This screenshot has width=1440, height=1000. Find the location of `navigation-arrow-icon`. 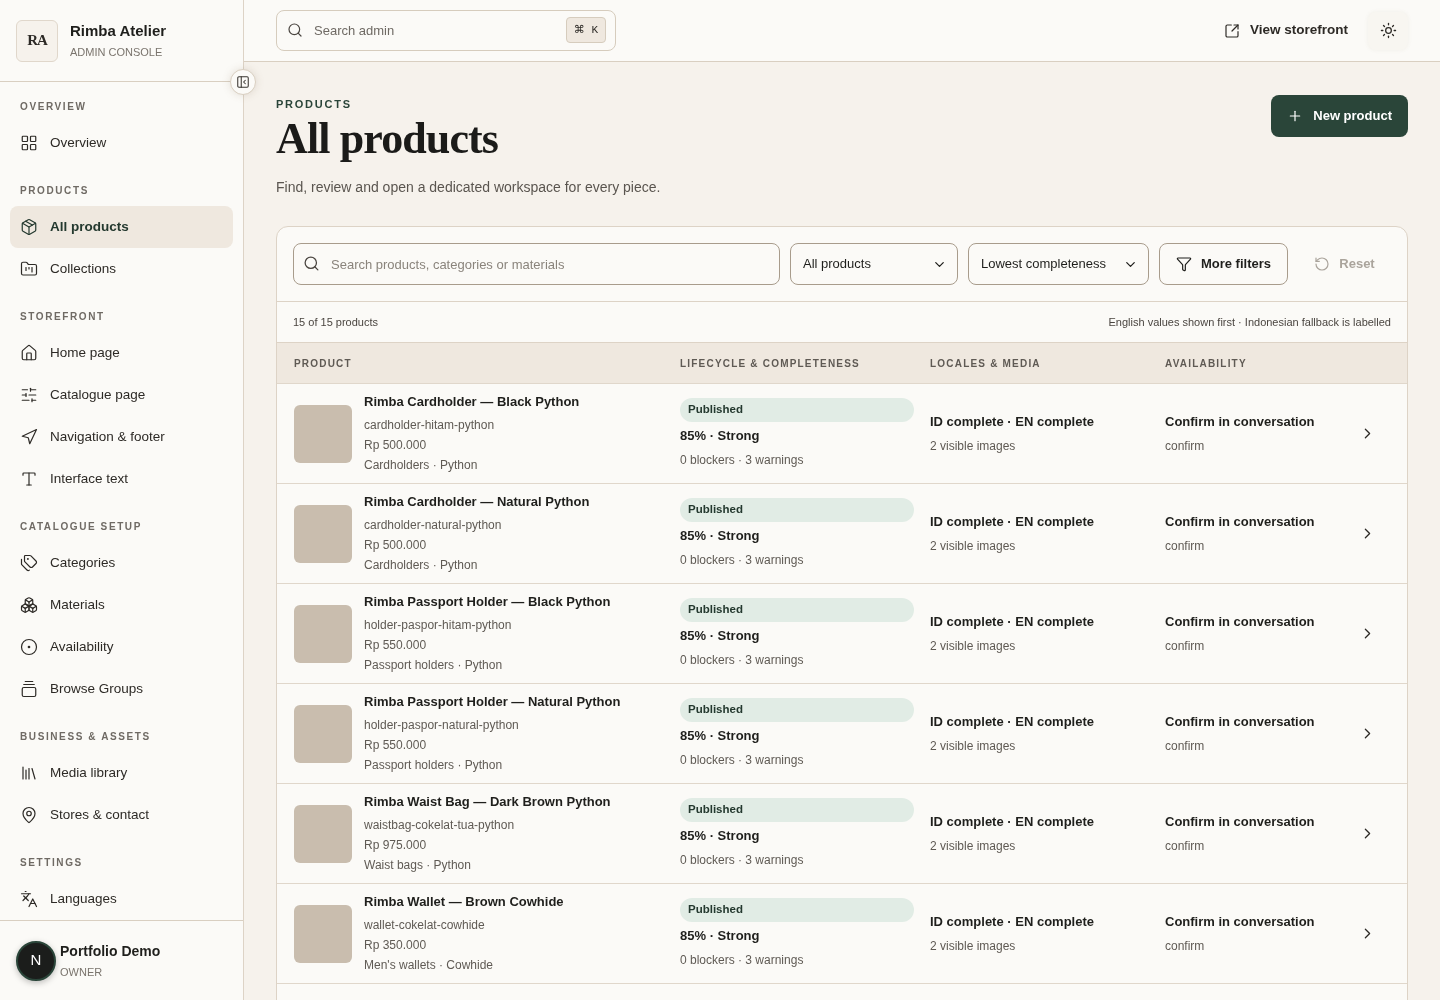

navigation-arrow-icon is located at coordinates (29, 437).